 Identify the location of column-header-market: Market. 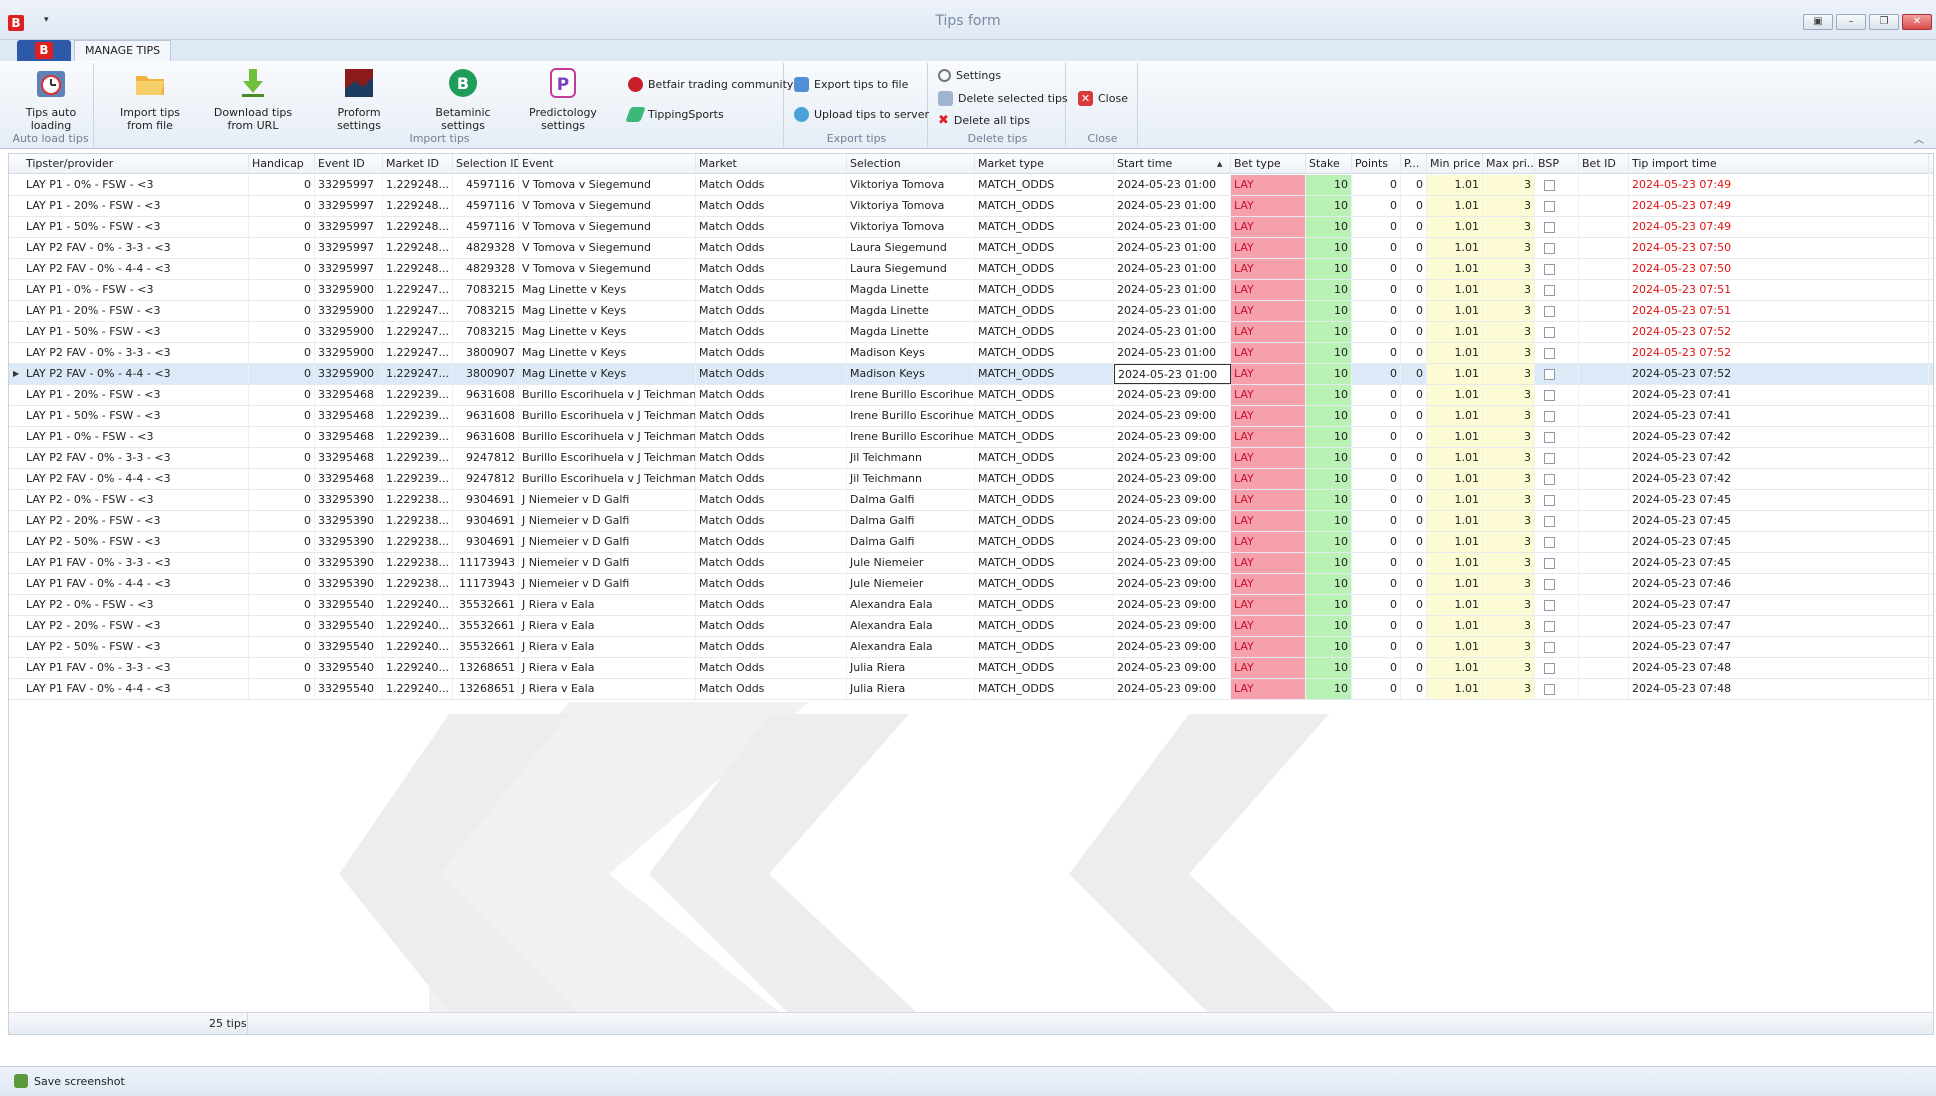
(771, 164).